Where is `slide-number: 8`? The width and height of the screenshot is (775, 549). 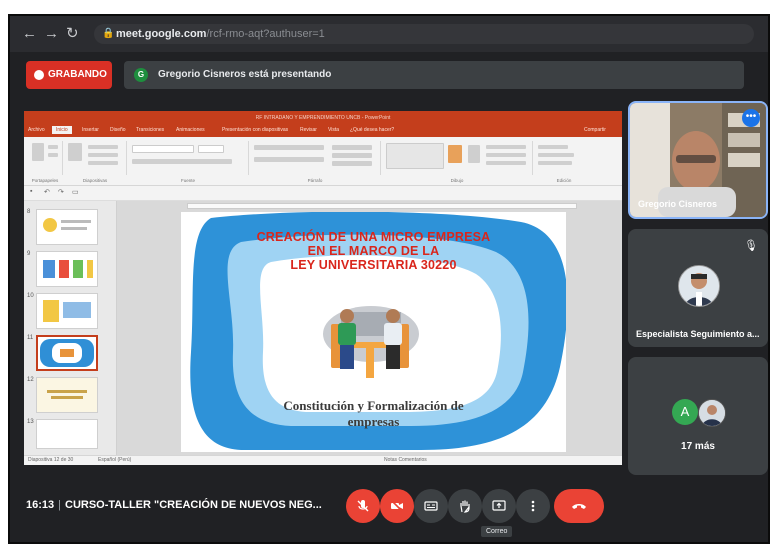 slide-number: 8 is located at coordinates (29, 212).